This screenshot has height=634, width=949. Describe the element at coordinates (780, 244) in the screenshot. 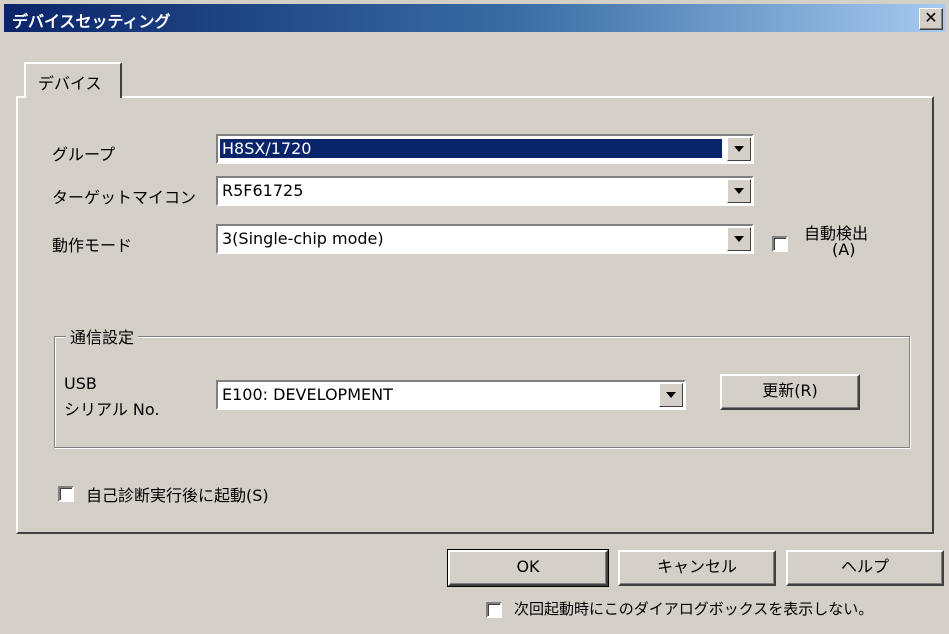

I see `auto-detect-checkbox` at that location.